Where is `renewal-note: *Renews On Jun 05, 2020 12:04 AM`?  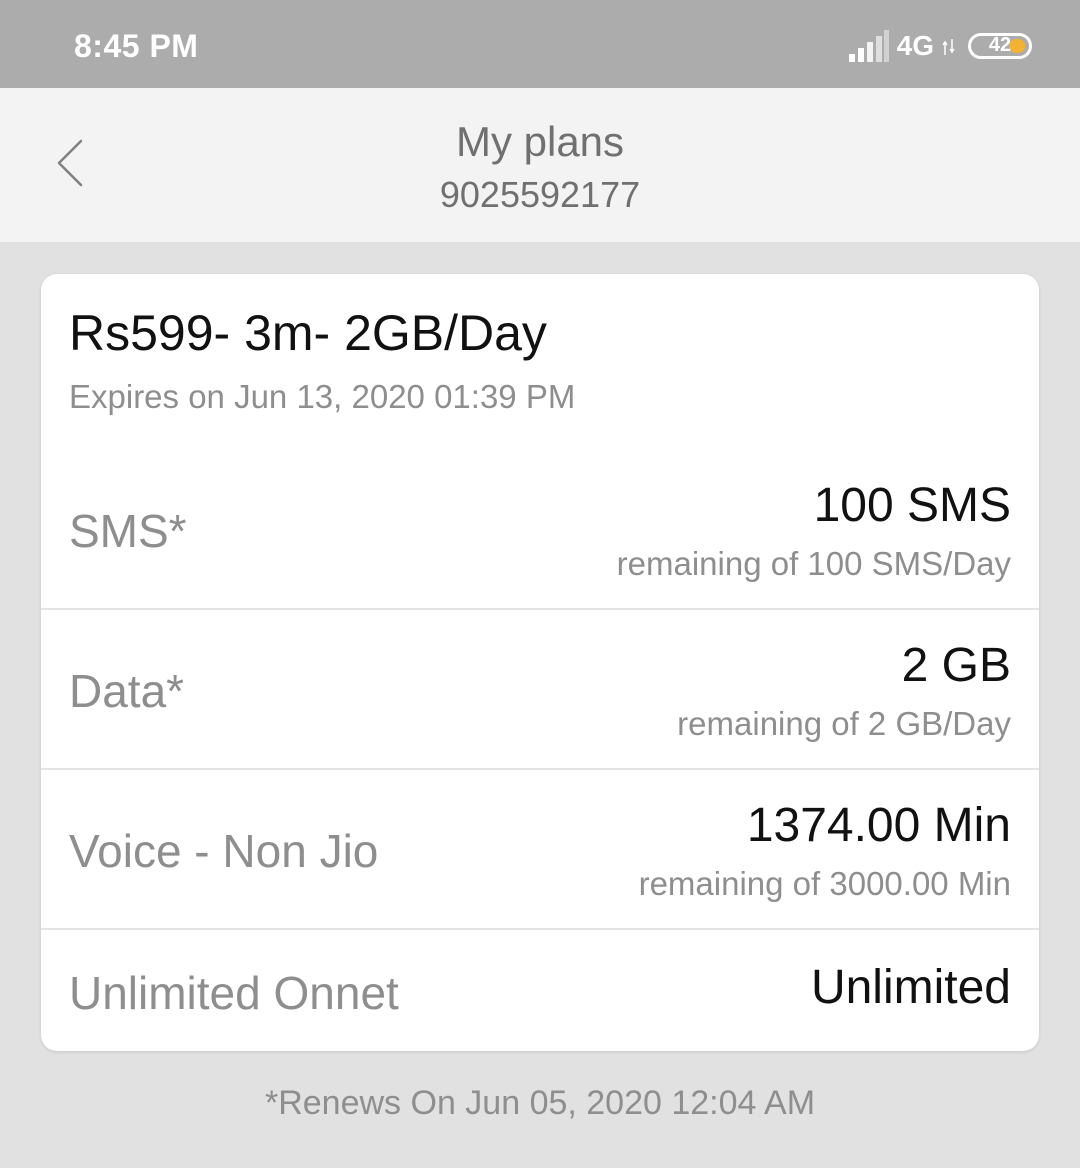
renewal-note: *Renews On Jun 05, 2020 12:04 AM is located at coordinates (540, 1103).